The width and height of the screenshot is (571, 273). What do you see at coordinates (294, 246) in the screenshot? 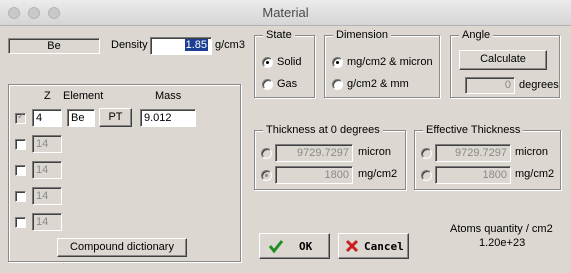
I see `ok-button: OK` at bounding box center [294, 246].